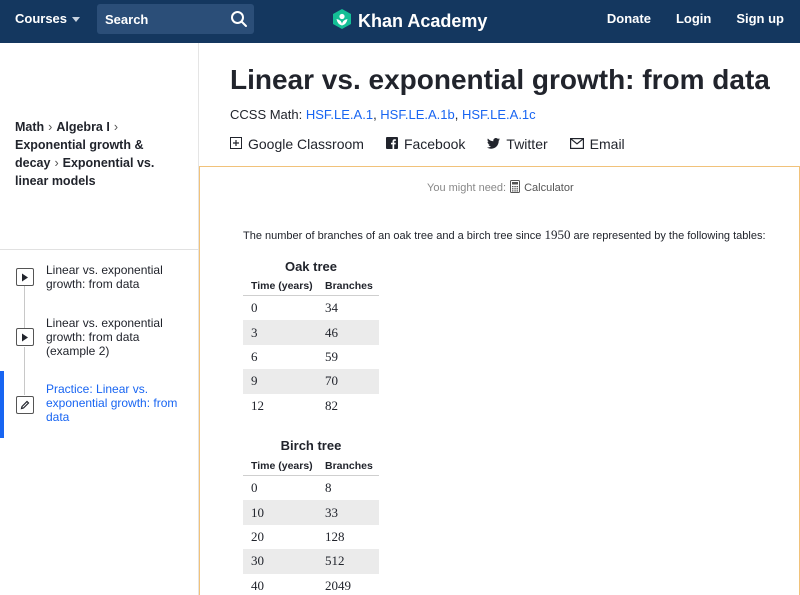 The image size is (800, 595). I want to click on email-label: Email, so click(607, 144).